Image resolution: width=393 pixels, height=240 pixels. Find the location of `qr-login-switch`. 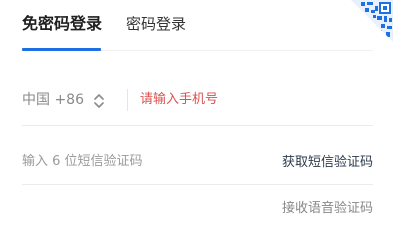

qr-login-switch is located at coordinates (372, 21).